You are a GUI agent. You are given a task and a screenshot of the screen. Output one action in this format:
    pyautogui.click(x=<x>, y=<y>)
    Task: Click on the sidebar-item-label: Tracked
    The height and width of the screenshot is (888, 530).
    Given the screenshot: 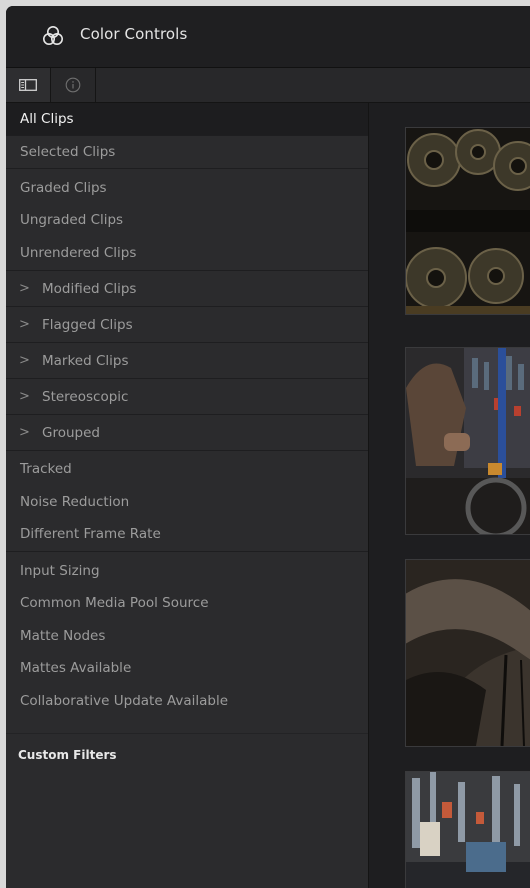 What is the action you would take?
    pyautogui.click(x=46, y=469)
    